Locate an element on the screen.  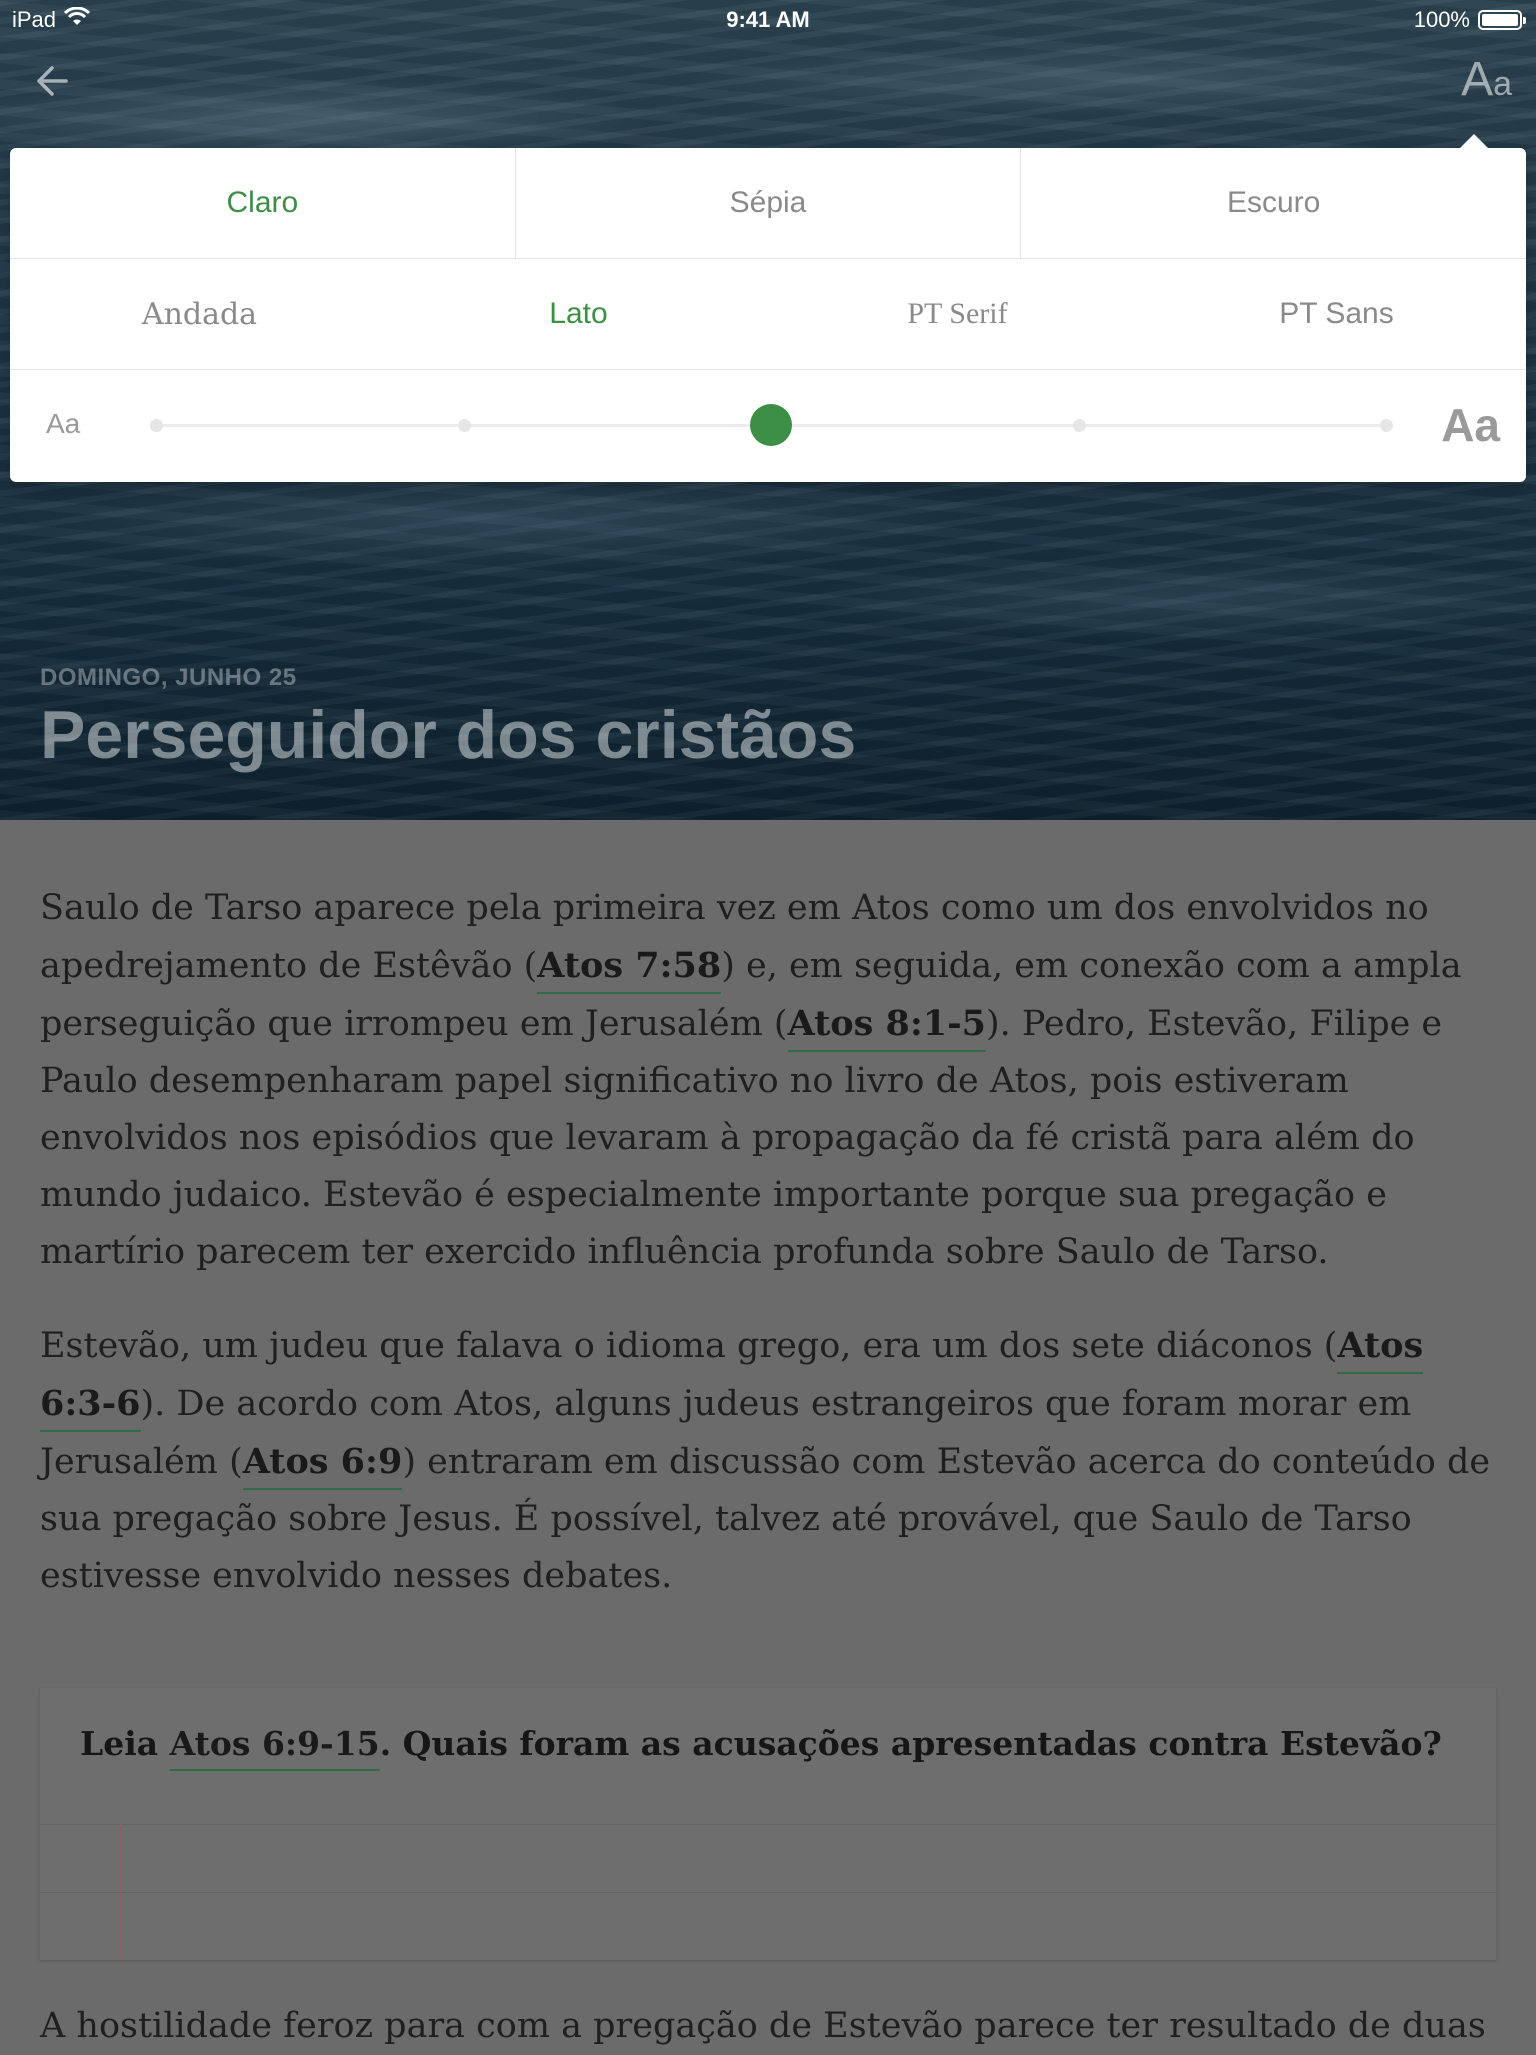
status-right: 100% is located at coordinates (1469, 20).